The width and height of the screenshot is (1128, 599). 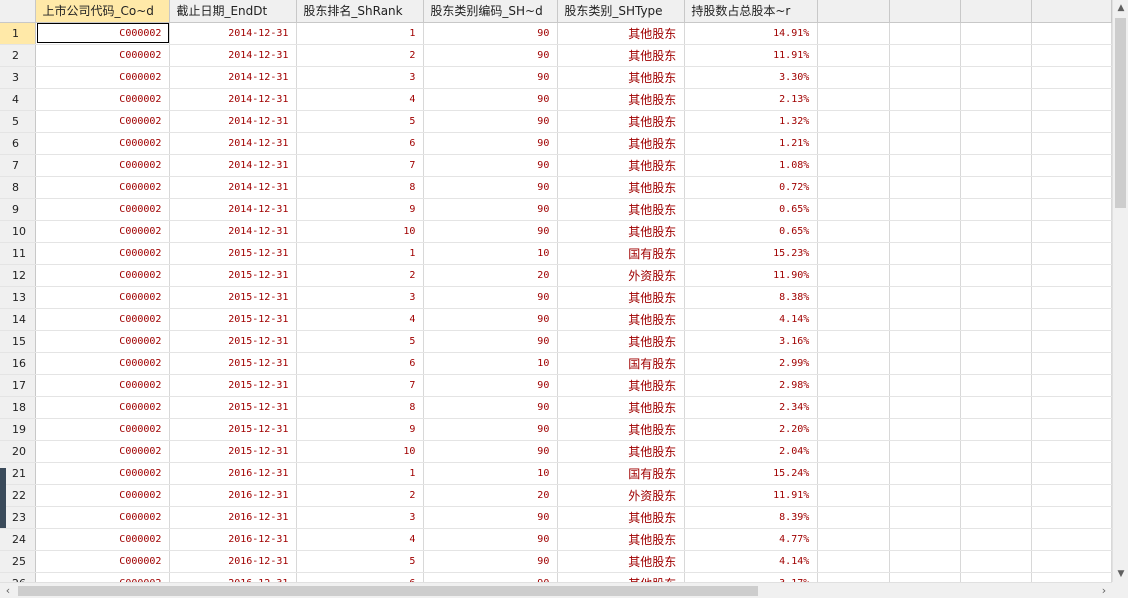 I want to click on cell-ratio: 14.91%, so click(x=751, y=33).